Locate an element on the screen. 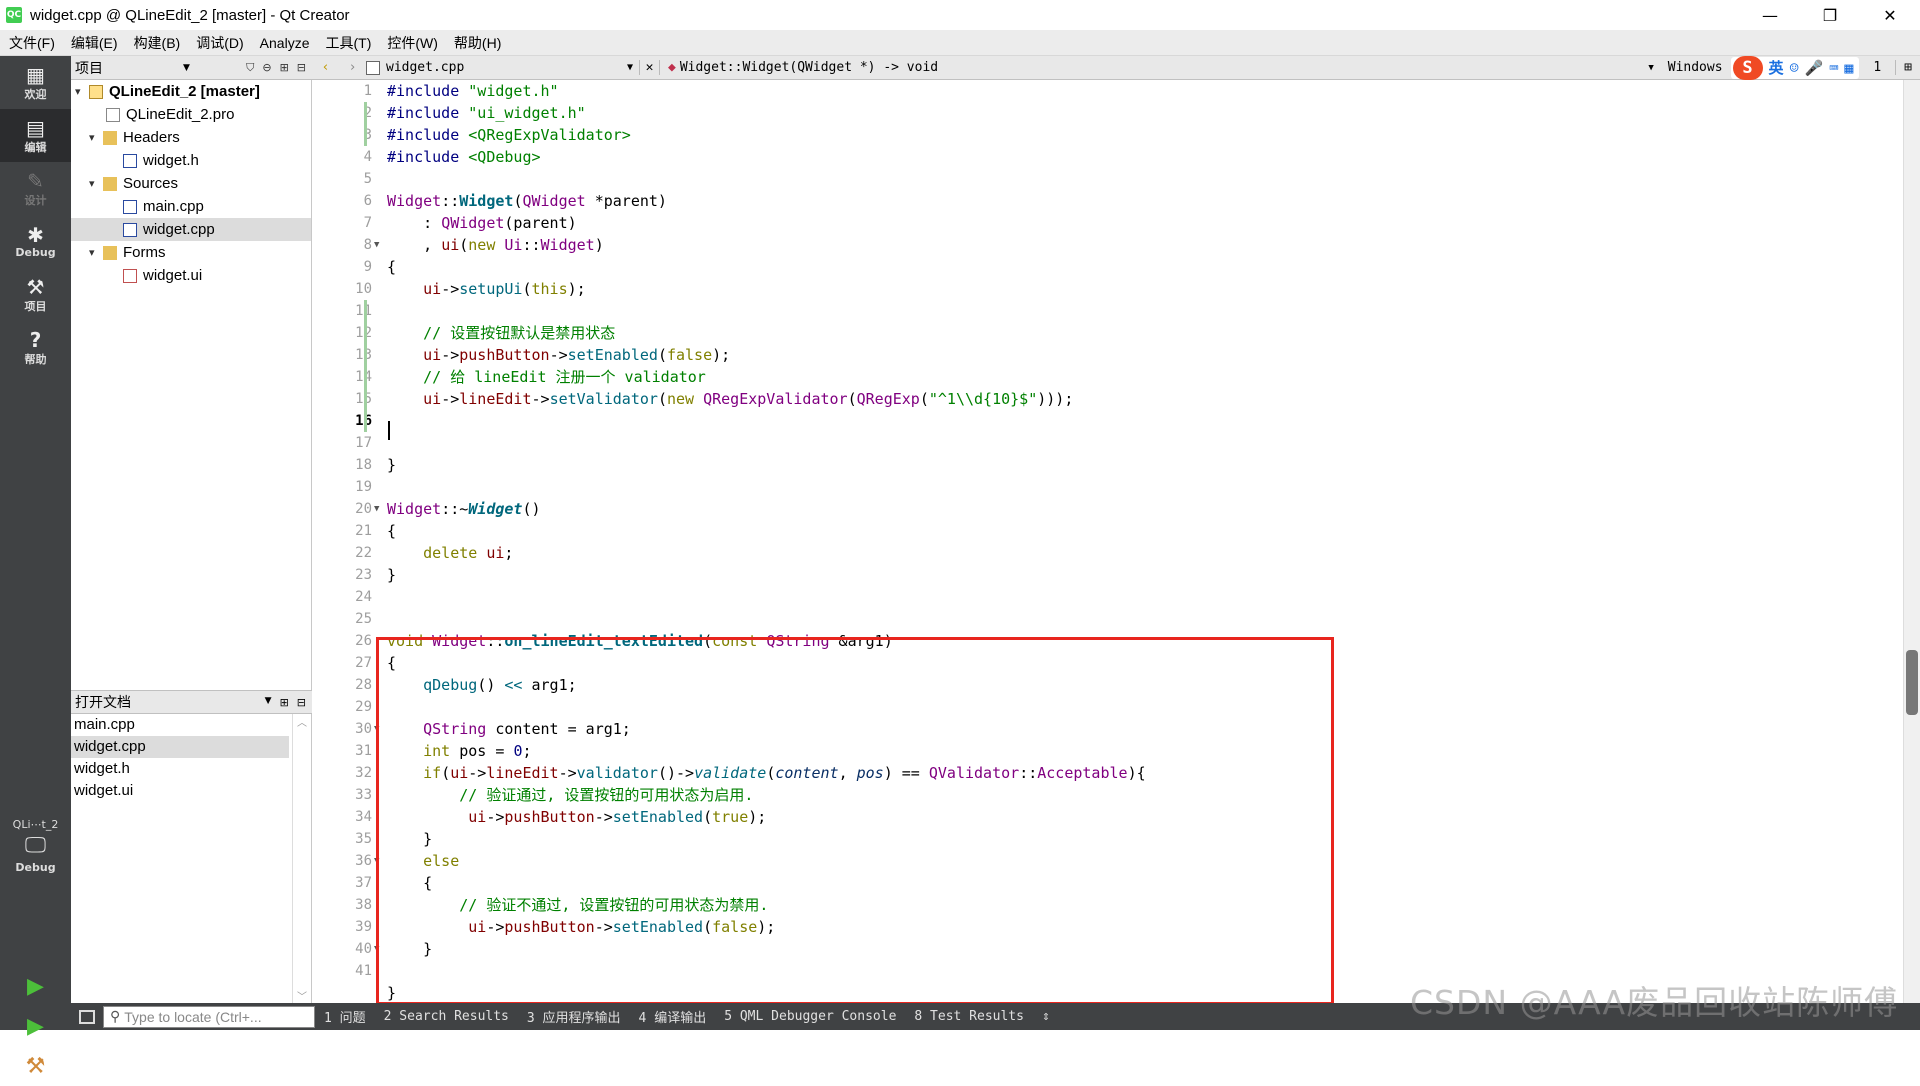 This screenshot has height=1086, width=1920. code-token: ( is located at coordinates (527, 289).